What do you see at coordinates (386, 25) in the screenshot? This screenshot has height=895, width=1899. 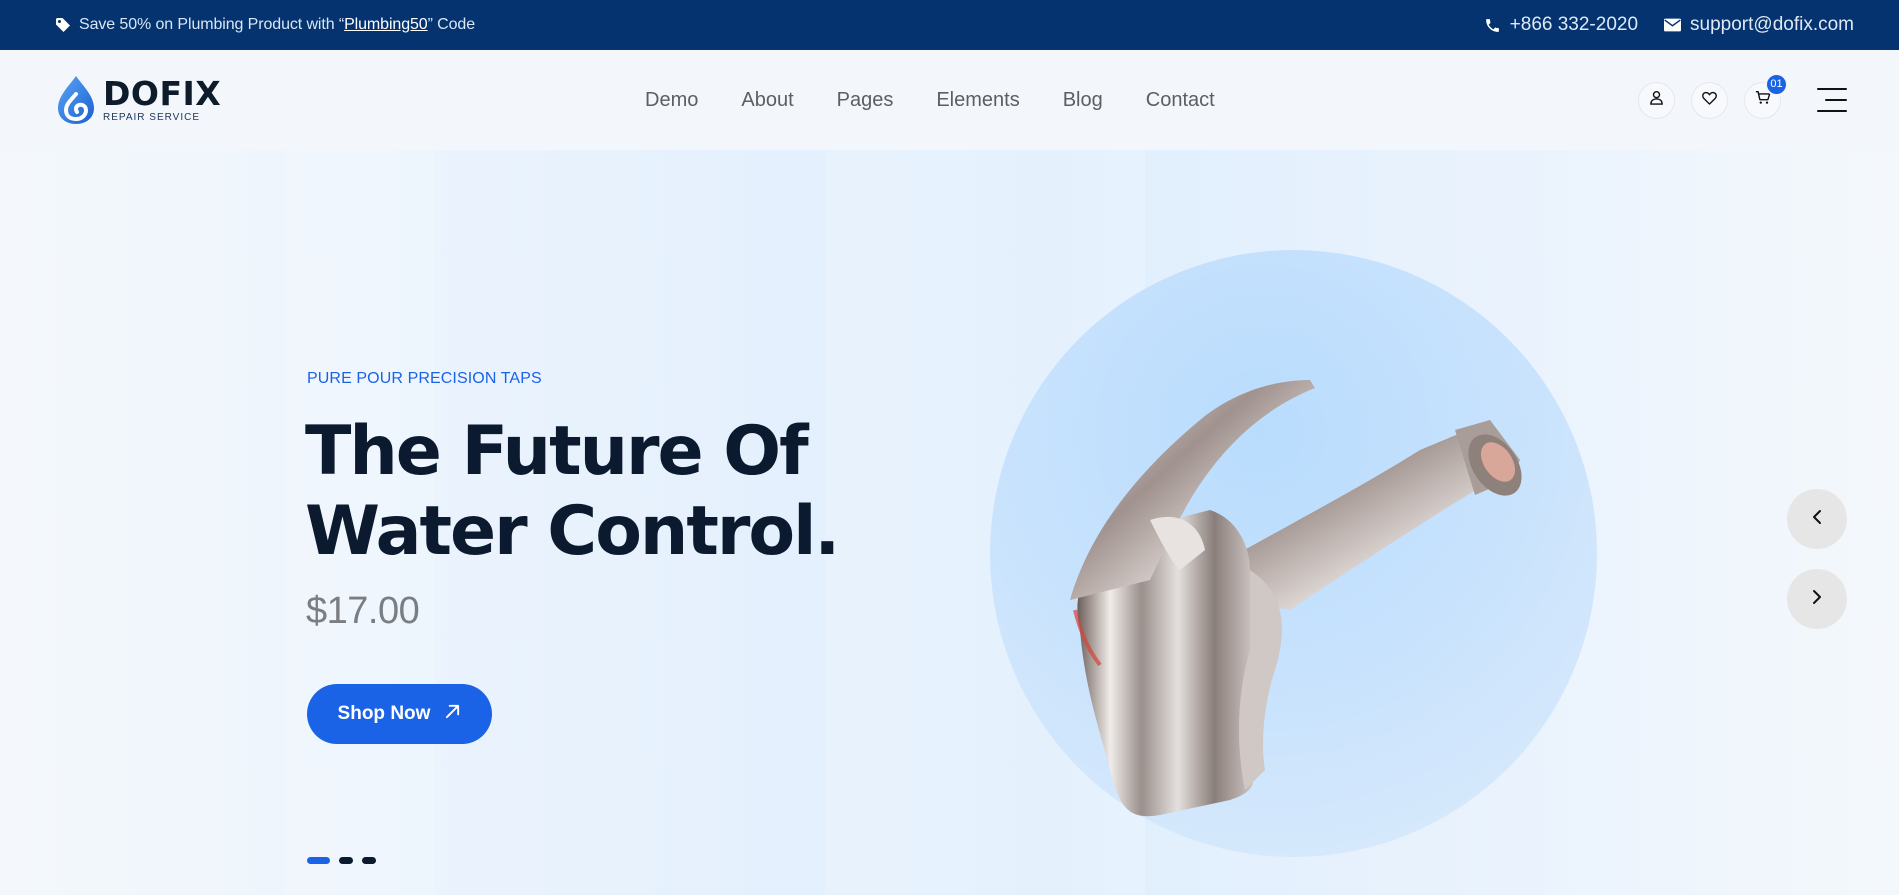 I see `promo-code-link: Plumbing50` at bounding box center [386, 25].